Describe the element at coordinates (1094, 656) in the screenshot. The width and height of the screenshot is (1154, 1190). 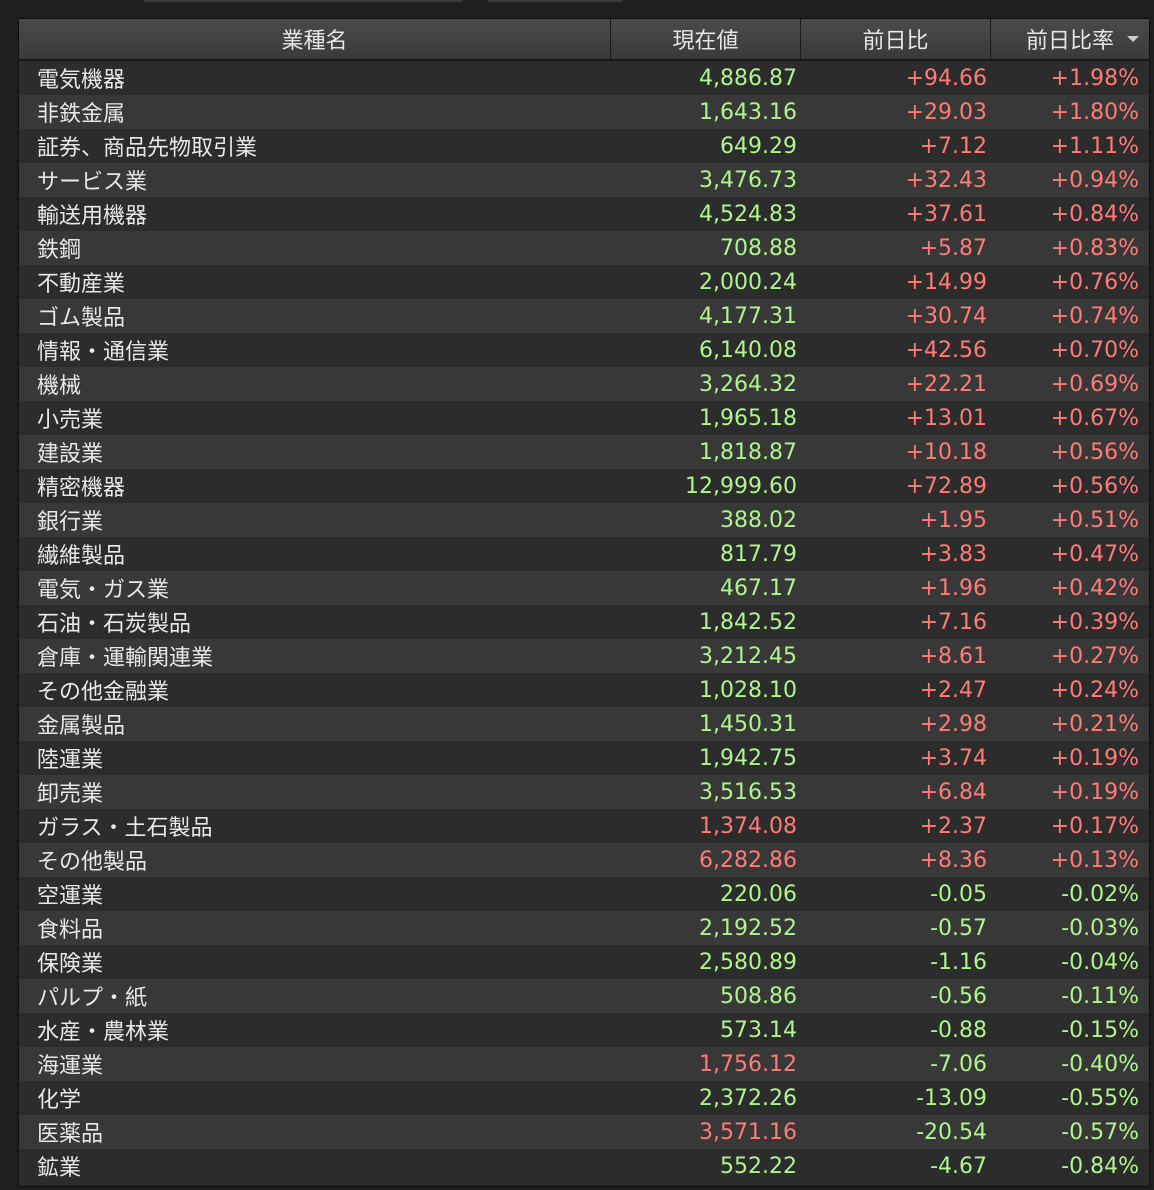
I see `change-percent: +0.27%` at that location.